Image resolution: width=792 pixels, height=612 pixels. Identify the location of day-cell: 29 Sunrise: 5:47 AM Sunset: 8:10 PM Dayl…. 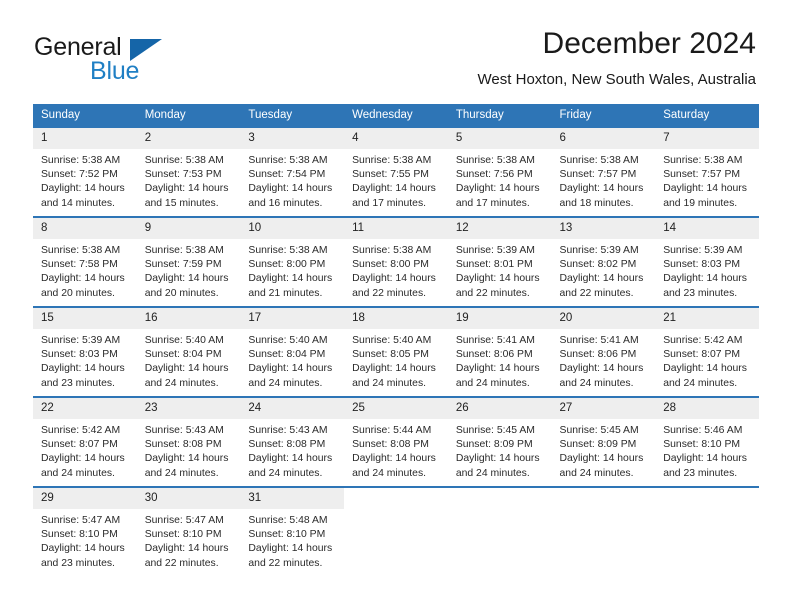
(85, 531).